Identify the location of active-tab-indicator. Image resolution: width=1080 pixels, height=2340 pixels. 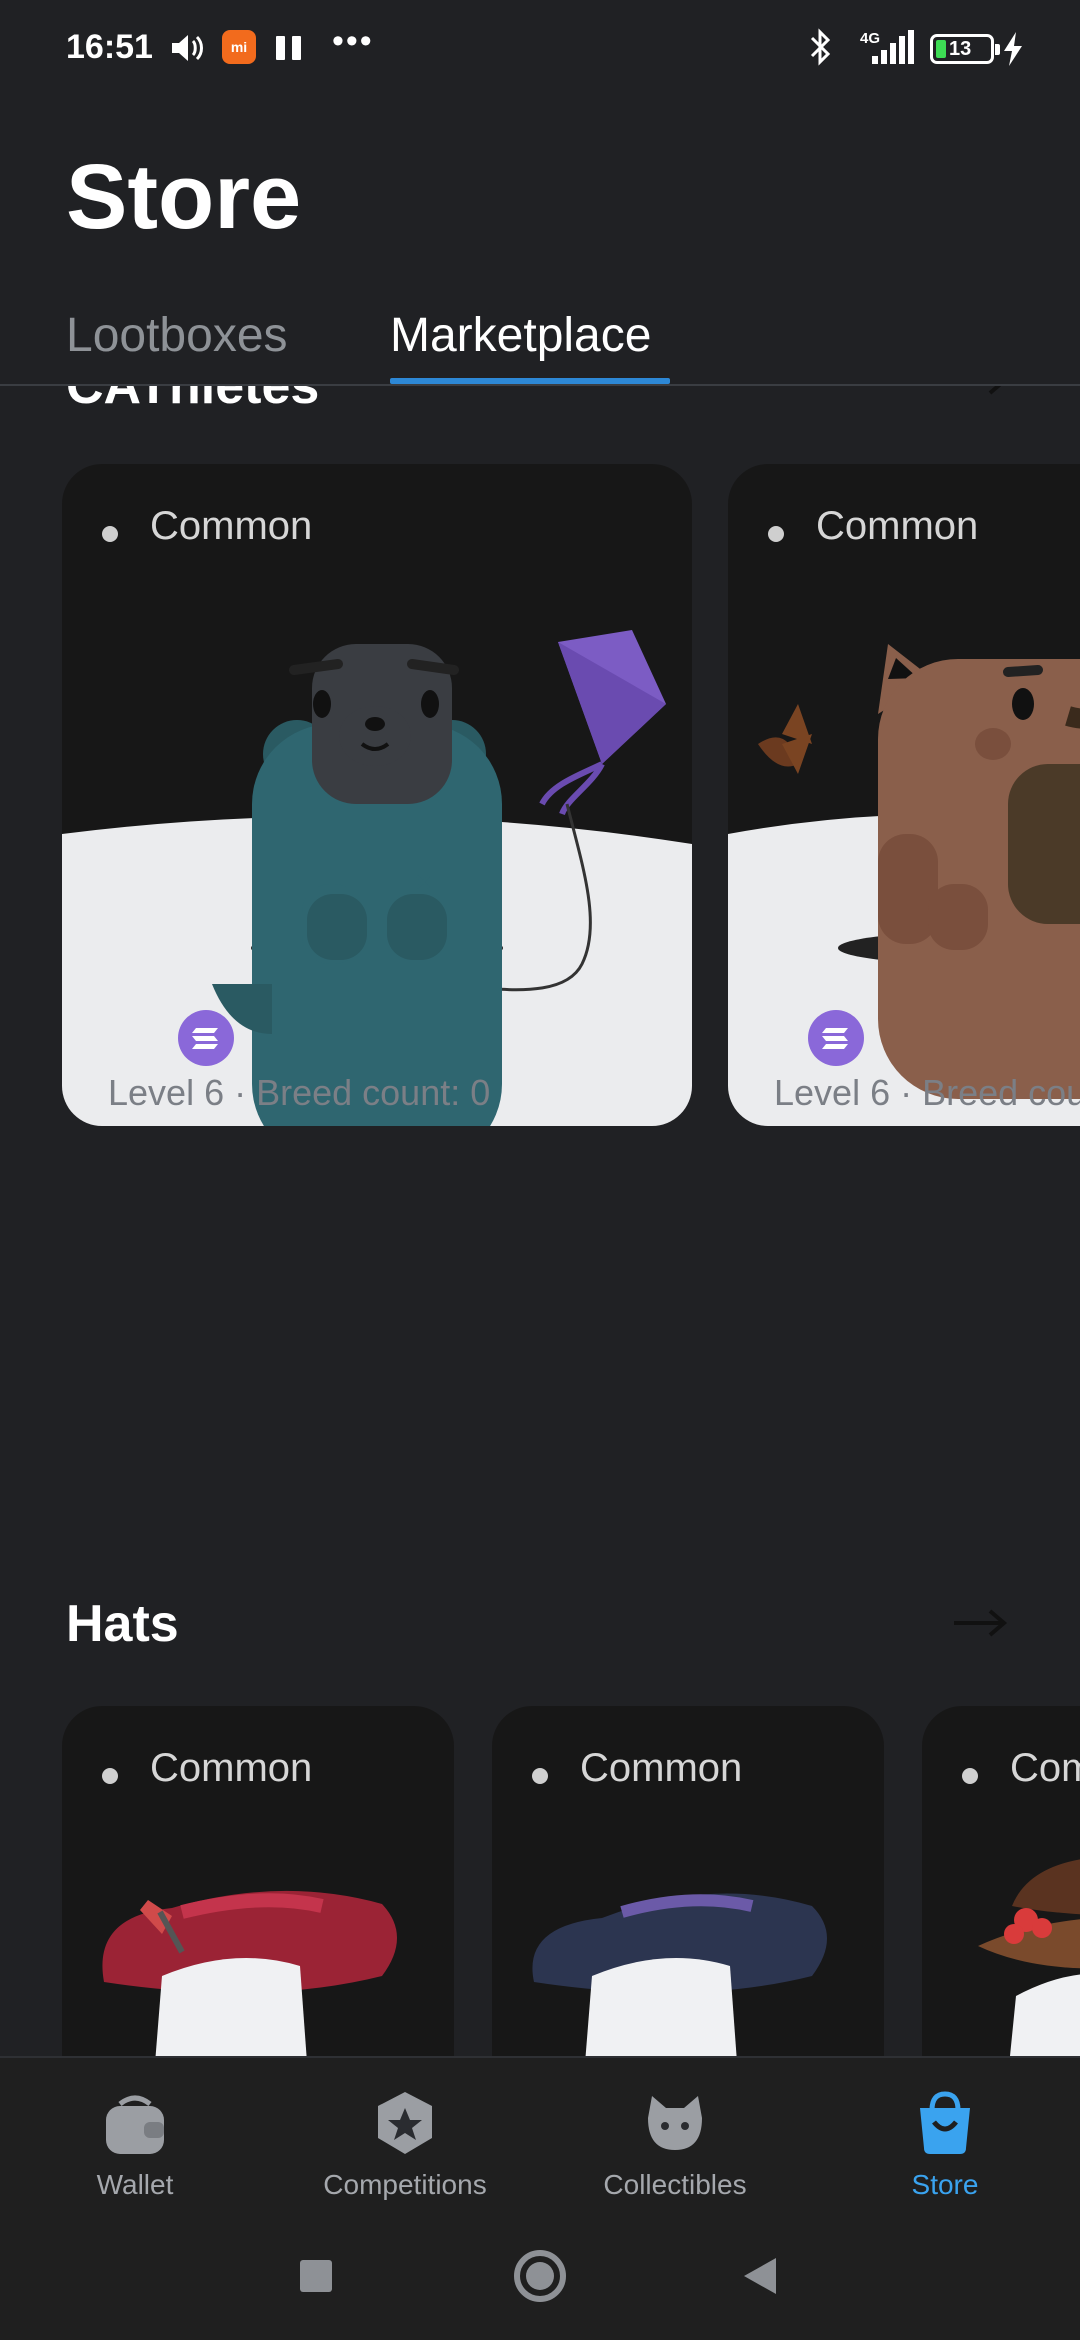
(530, 381).